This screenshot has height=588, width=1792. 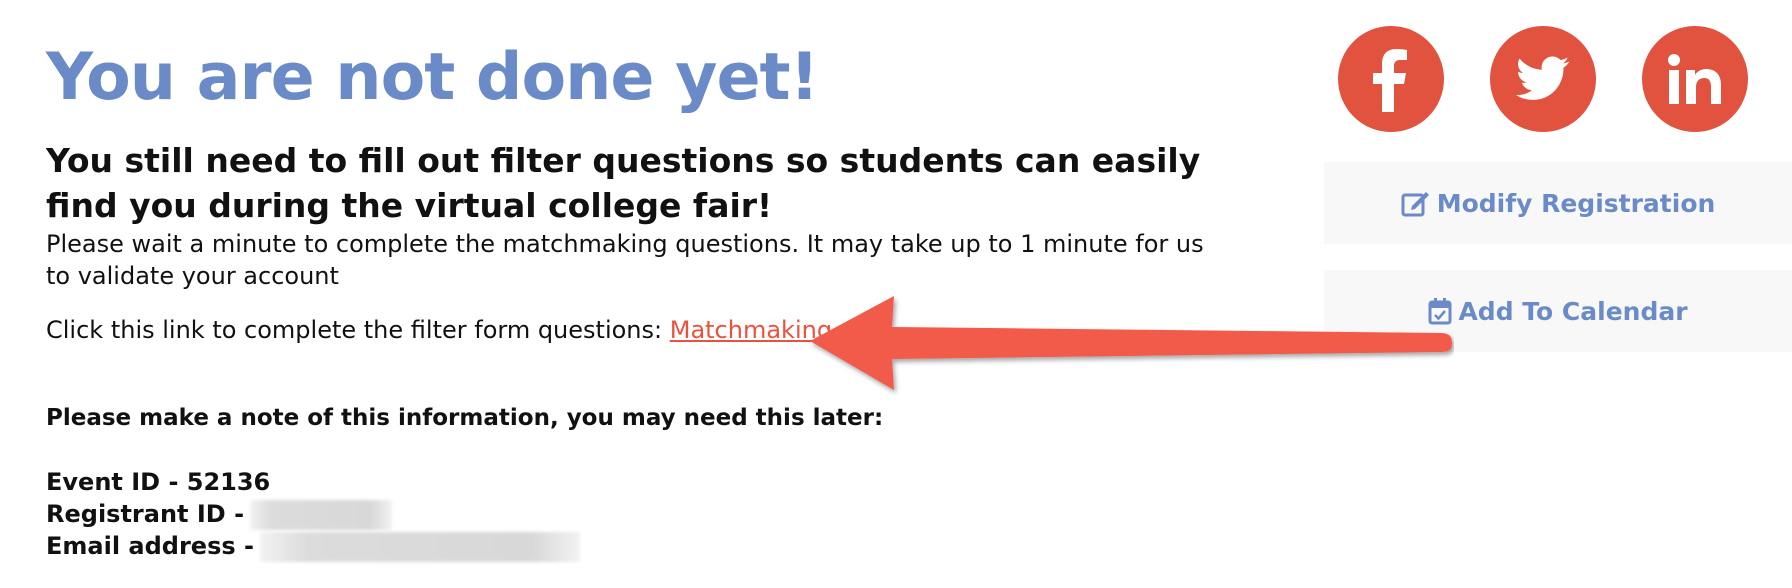 I want to click on facebook-icon, so click(x=1390, y=80).